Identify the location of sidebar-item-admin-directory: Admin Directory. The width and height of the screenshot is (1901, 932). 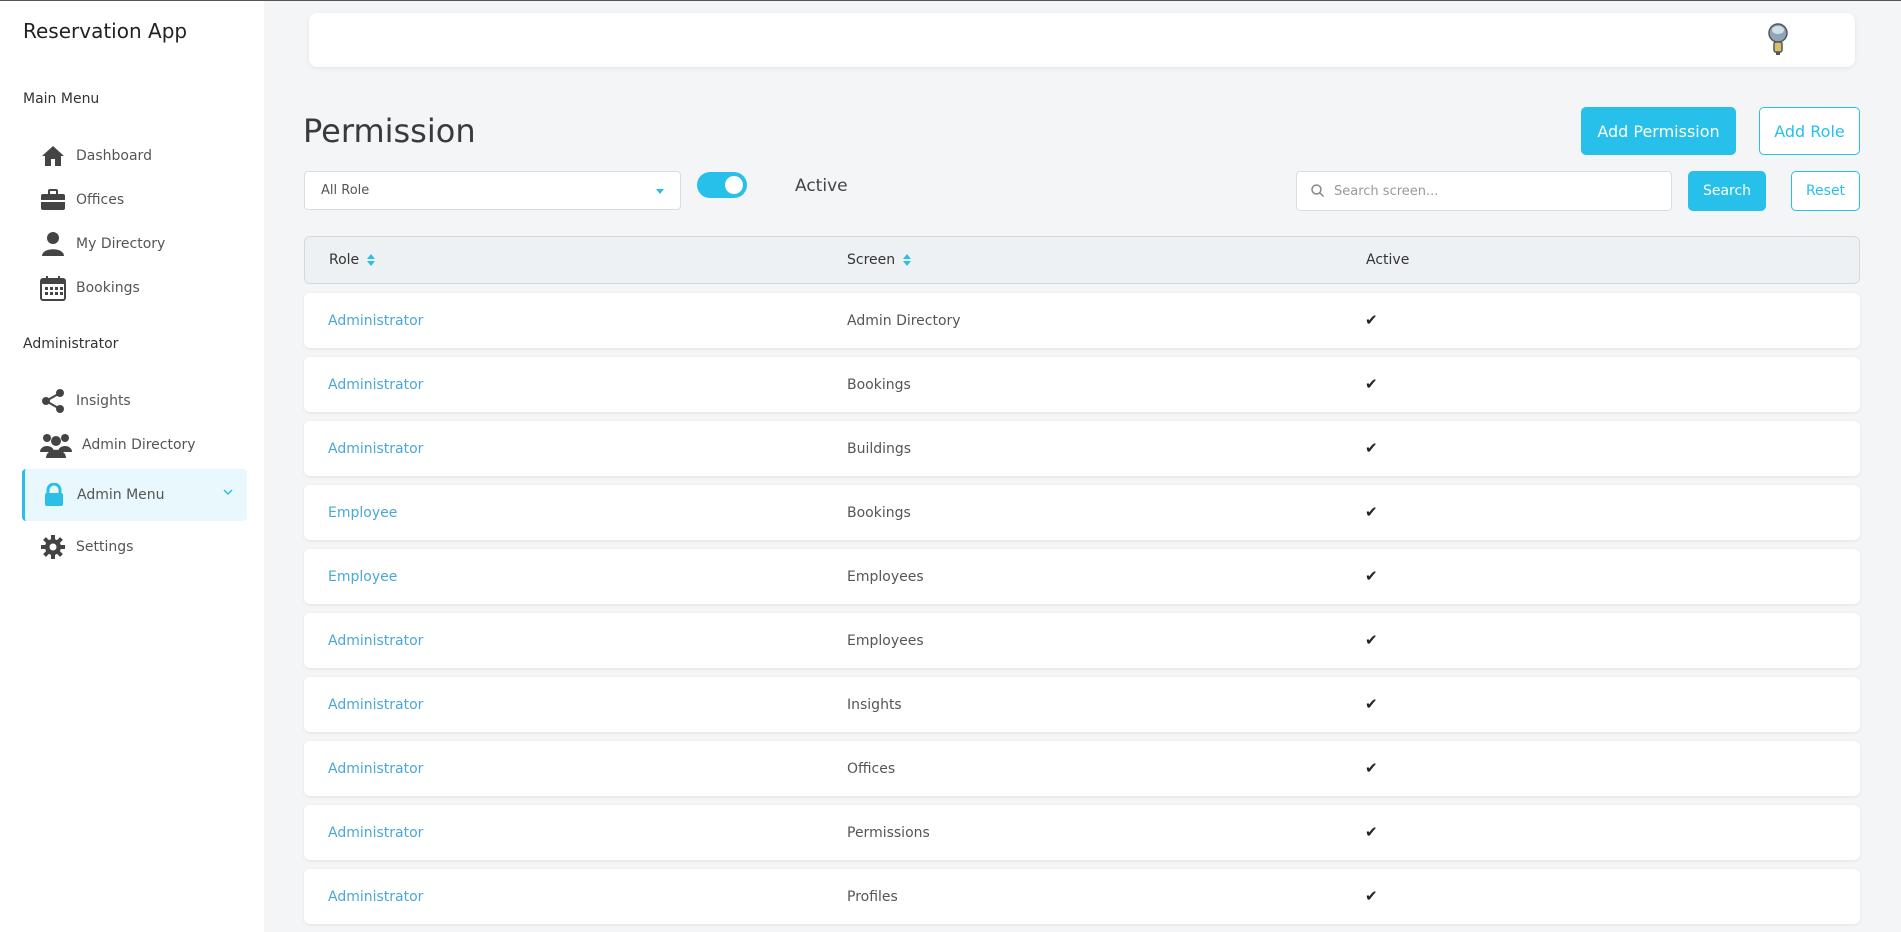
(118, 445).